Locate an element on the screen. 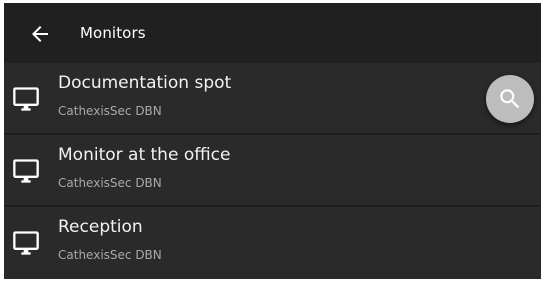  monitor-name: Documentation spot is located at coordinates (145, 83).